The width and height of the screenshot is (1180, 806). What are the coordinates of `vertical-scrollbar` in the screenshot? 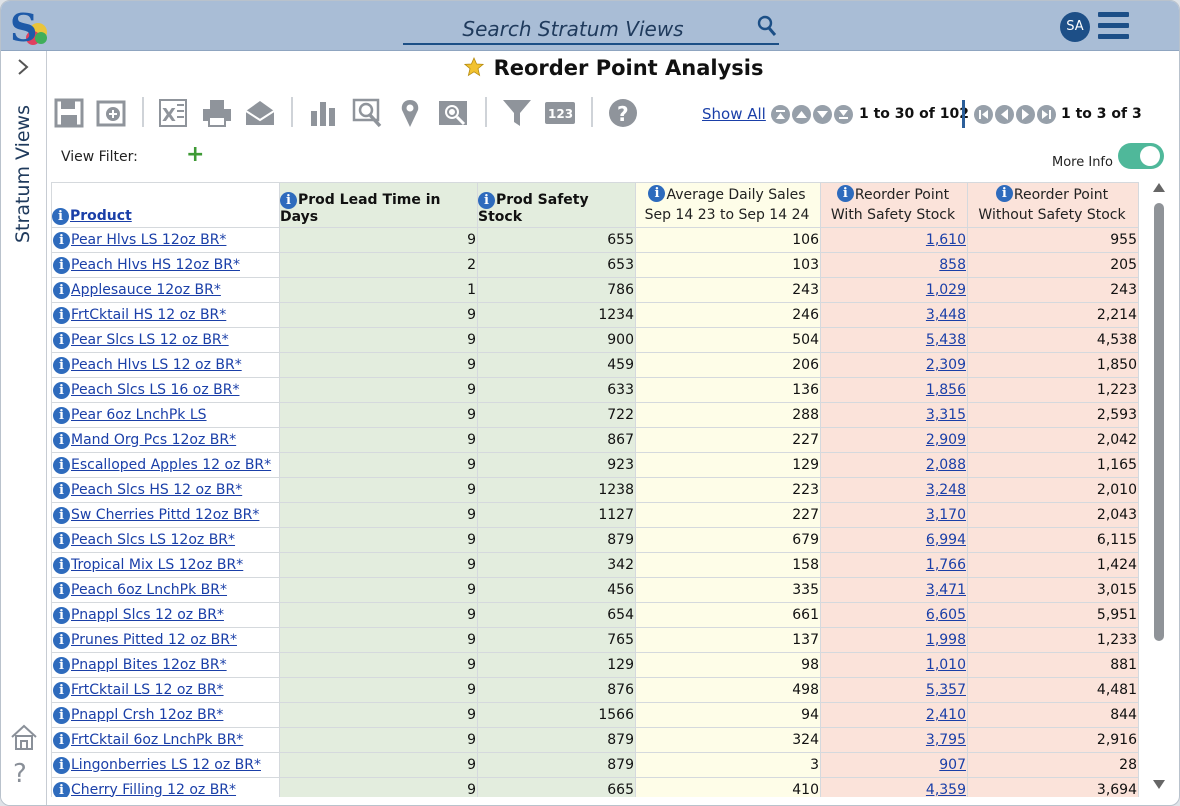 It's located at (1159, 489).